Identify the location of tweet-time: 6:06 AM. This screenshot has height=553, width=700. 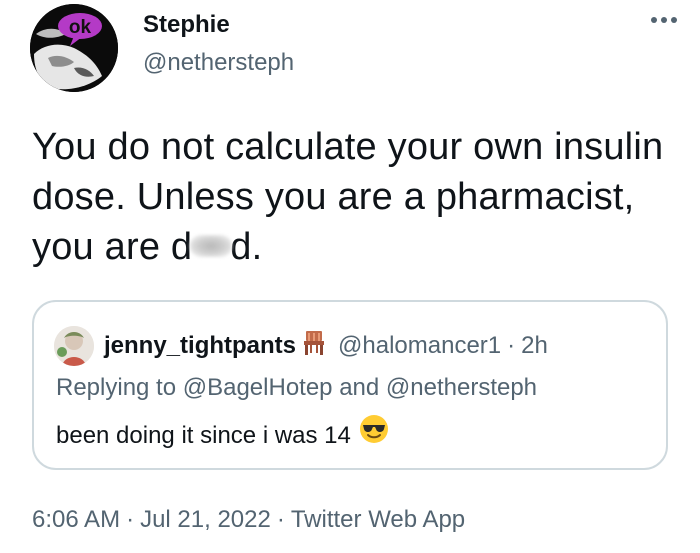
(76, 519).